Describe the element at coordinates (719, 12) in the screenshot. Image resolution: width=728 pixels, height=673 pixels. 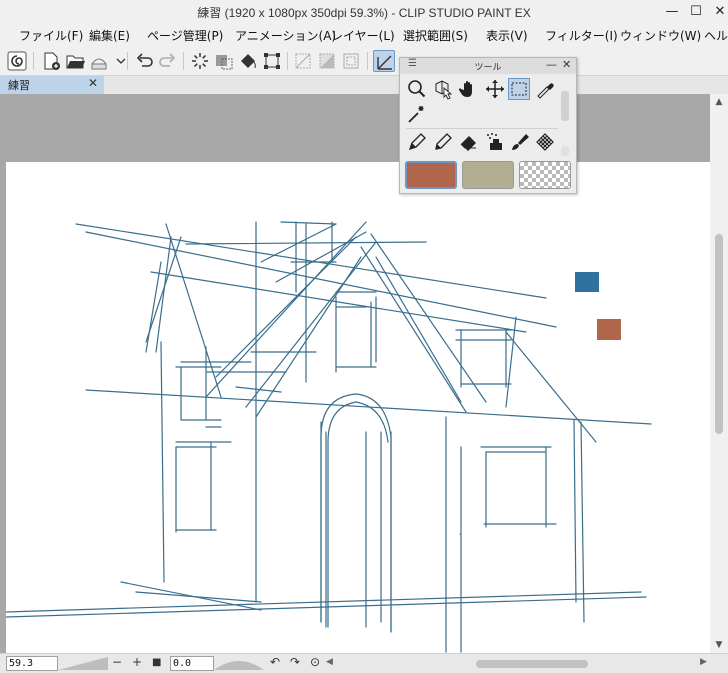
I see `close-button: ✕` at that location.